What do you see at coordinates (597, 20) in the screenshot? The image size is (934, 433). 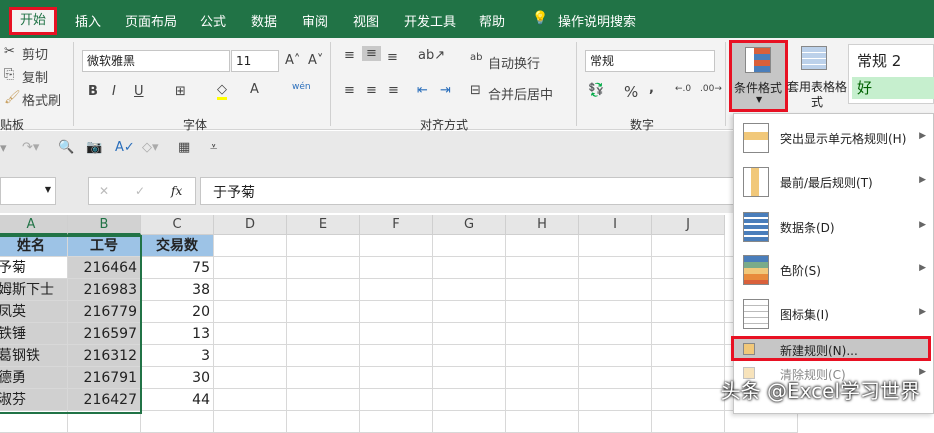 I see `tell-me-search: 操作说明搜索` at bounding box center [597, 20].